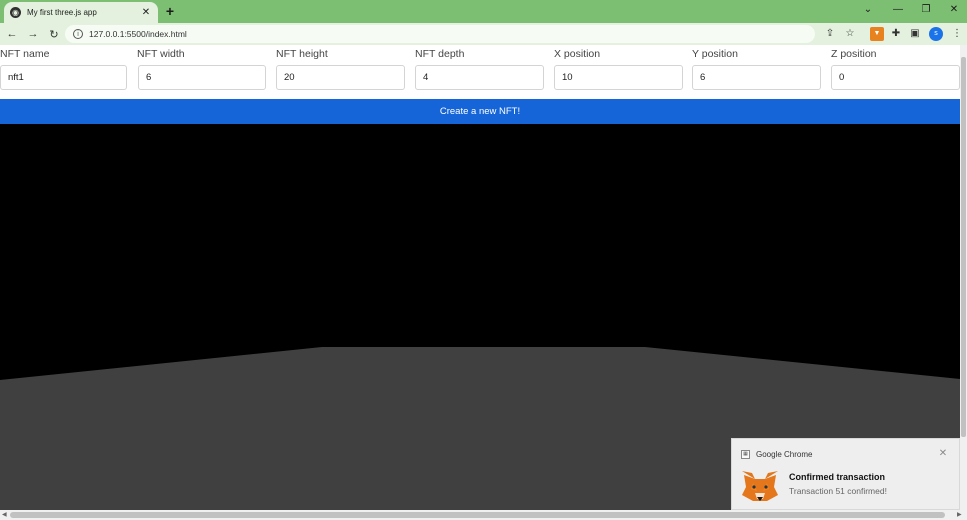 The image size is (967, 520). What do you see at coordinates (895, 77) in the screenshot?
I see `z-position-input: 0` at bounding box center [895, 77].